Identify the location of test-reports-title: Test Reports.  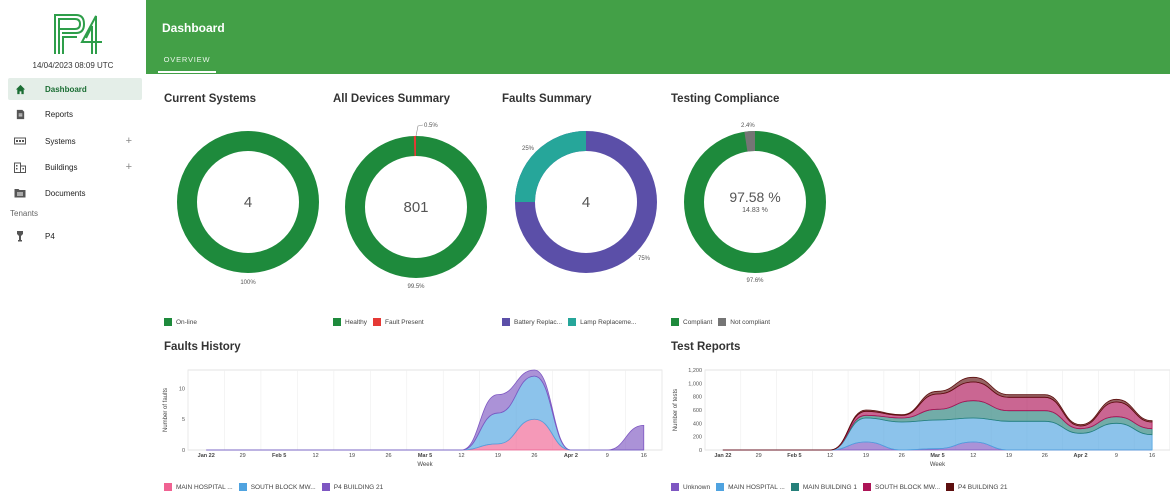
(706, 347).